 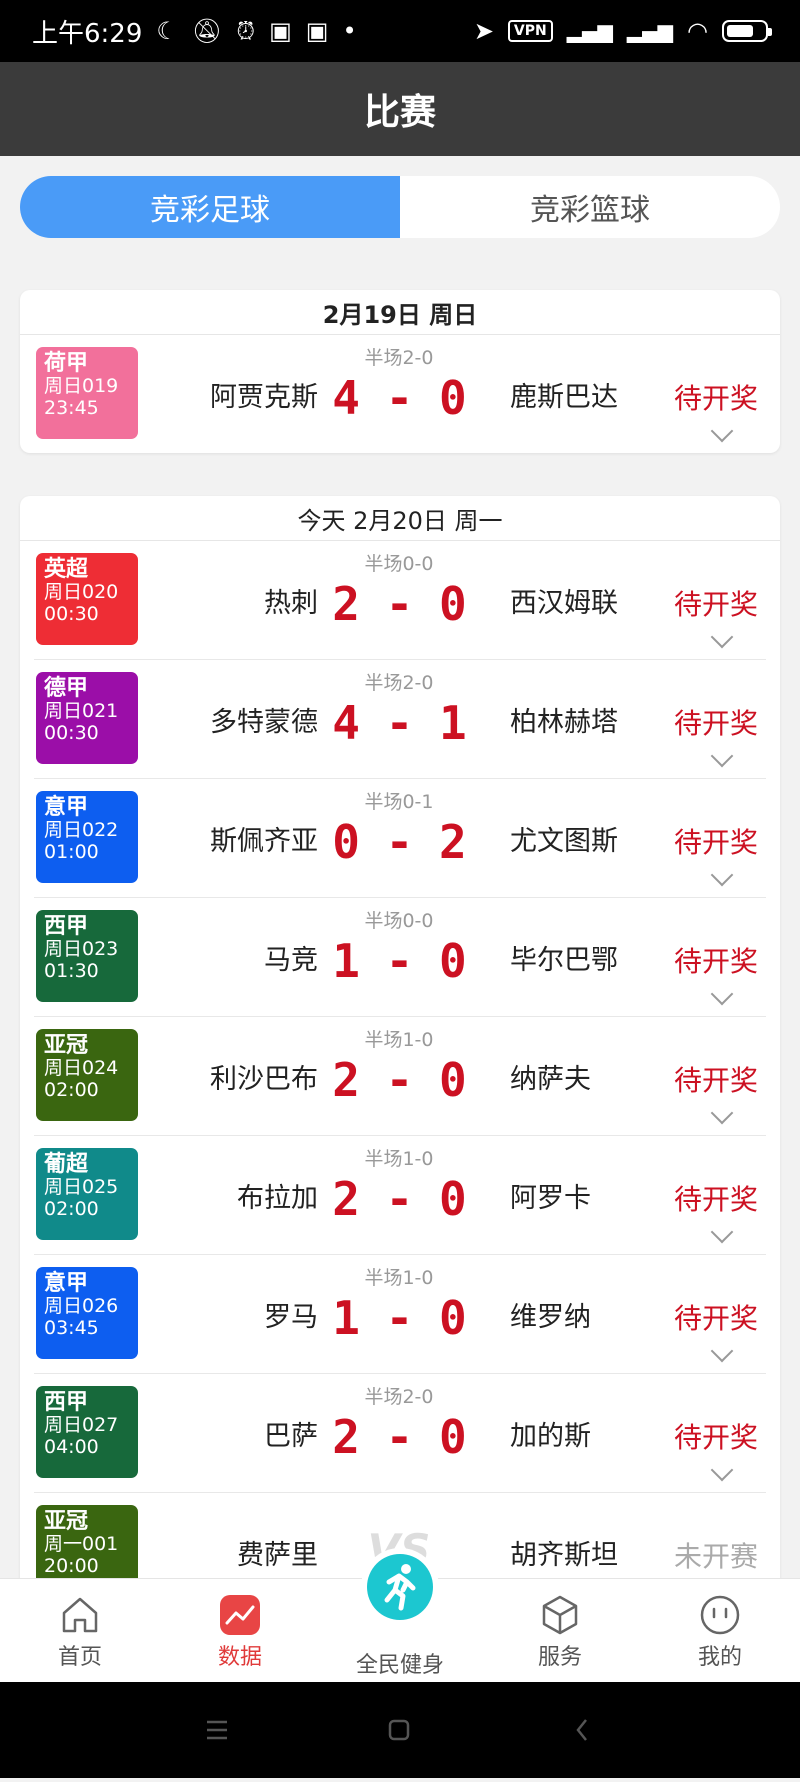 I want to click on match-number: 周日026, so click(x=81, y=1306).